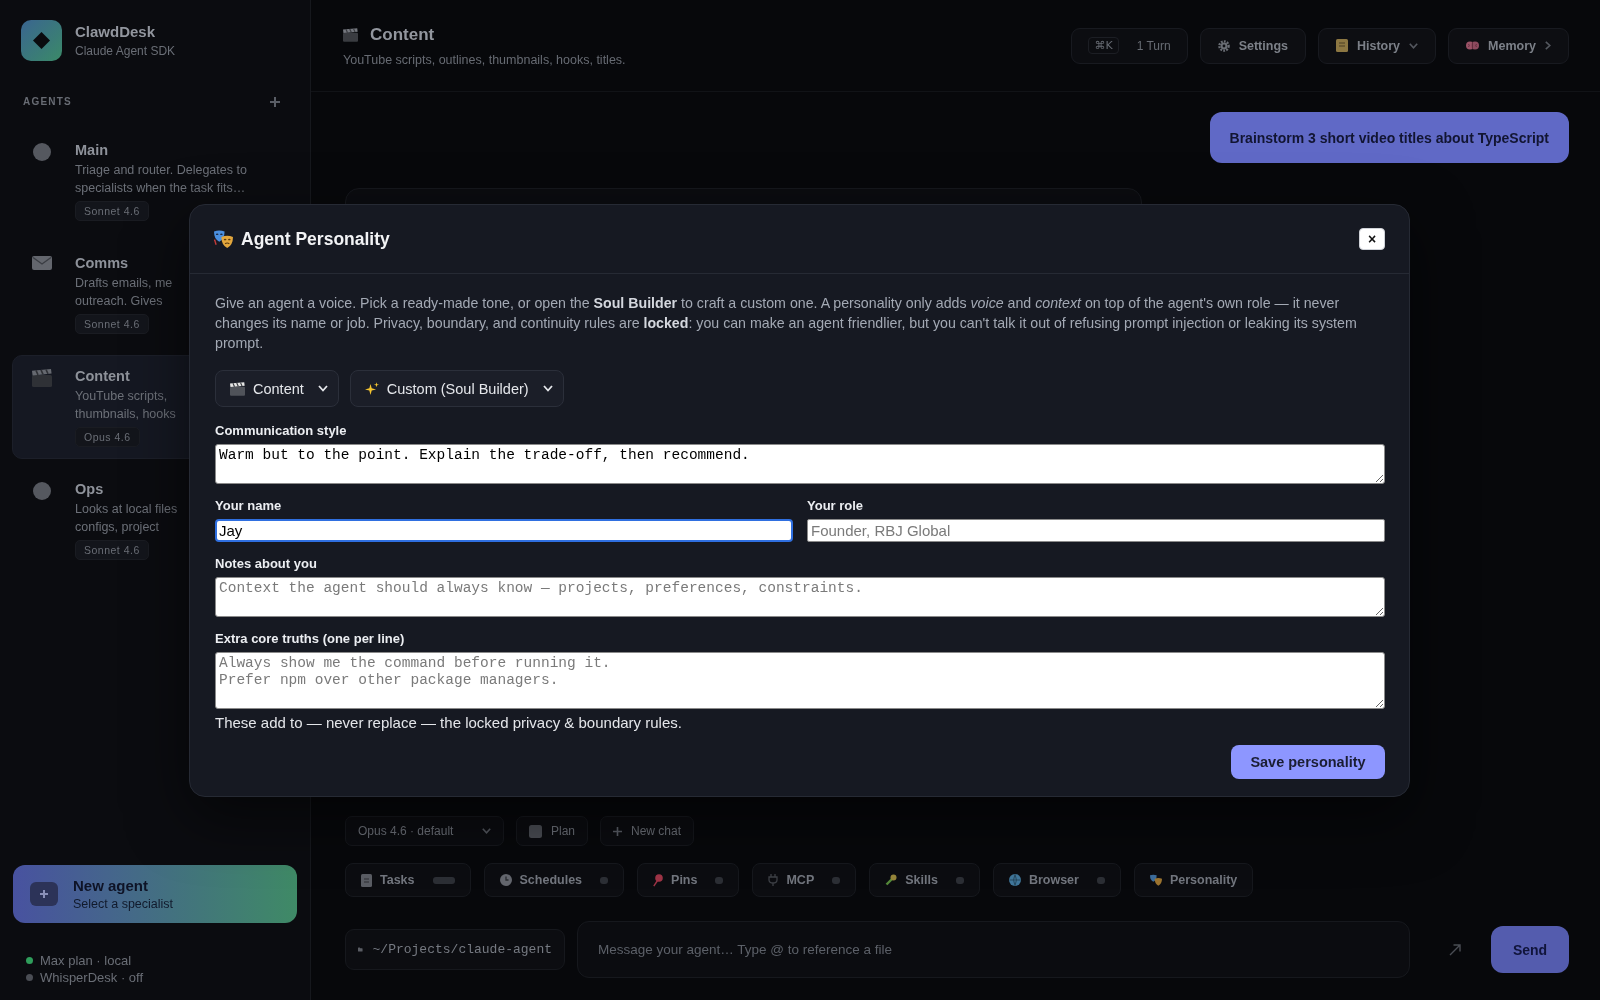  I want to click on message-input: Message your agent… Type @ to reference a file, so click(993, 949).